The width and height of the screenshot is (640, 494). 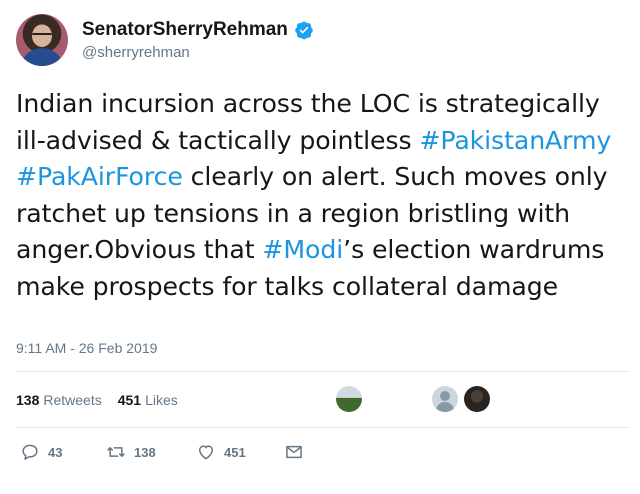 I want to click on verified-badge-icon, so click(x=304, y=30).